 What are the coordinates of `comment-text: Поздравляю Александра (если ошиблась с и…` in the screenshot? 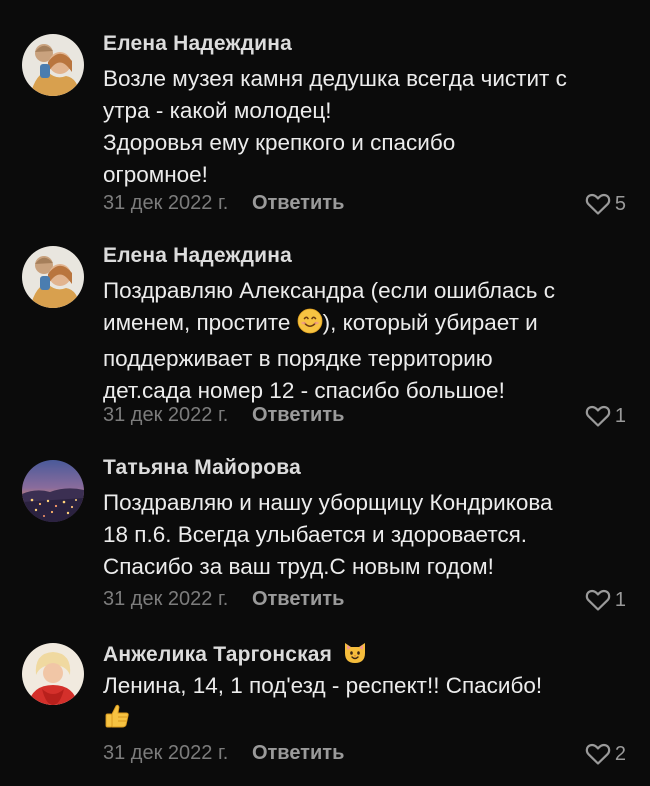 It's located at (329, 340).